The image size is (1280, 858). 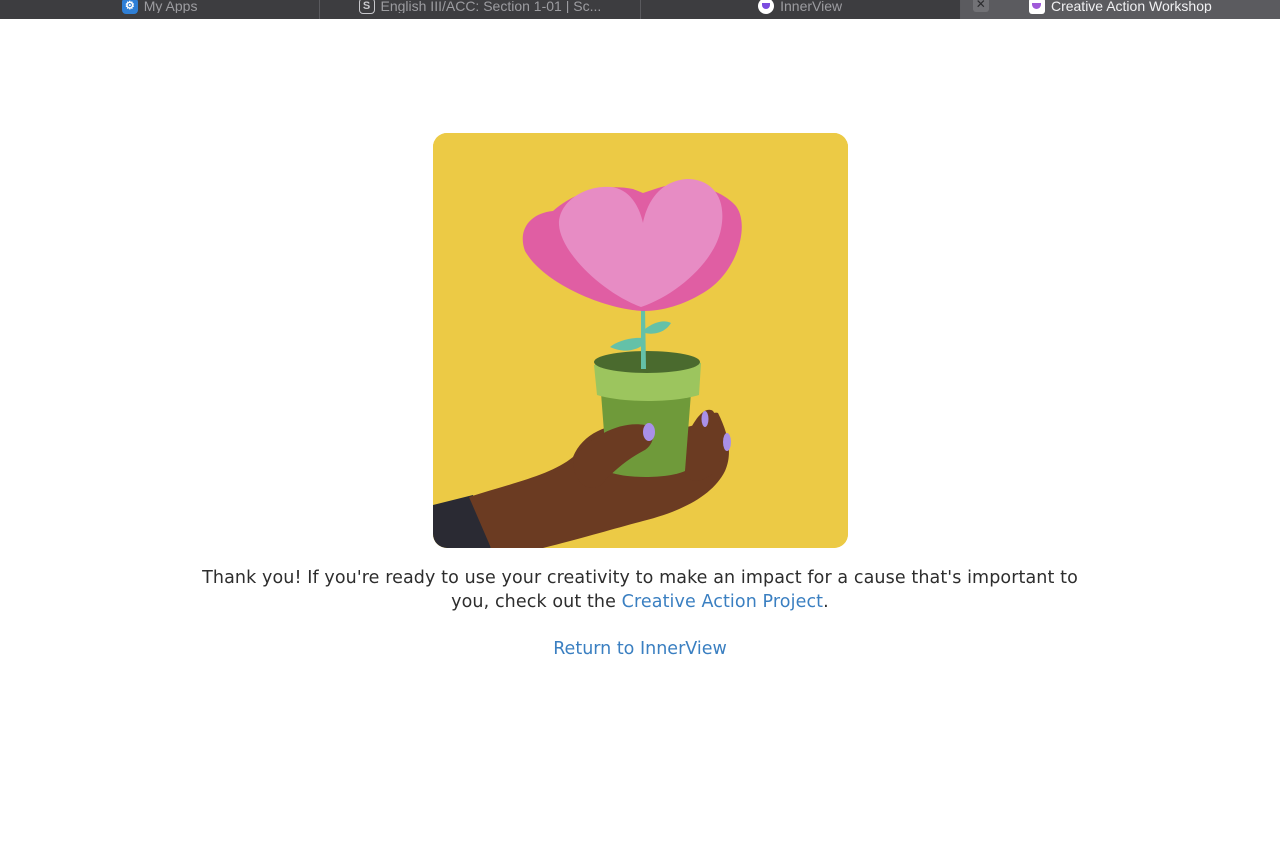 I want to click on tab-innerview: InnerView, so click(x=801, y=9).